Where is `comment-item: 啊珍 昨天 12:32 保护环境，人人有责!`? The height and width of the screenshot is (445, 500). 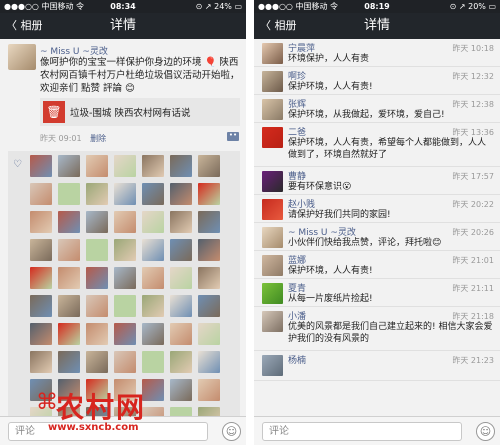
comment-item: 啊珍 昨天 12:32 保护环境，人人有责! is located at coordinates (377, 81).